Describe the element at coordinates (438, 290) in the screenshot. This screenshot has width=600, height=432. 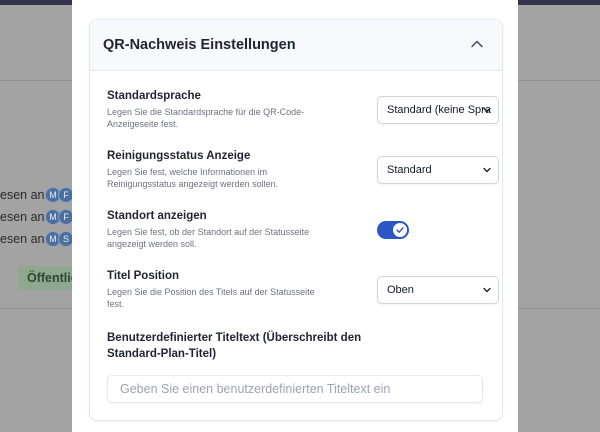
I see `title-position-select: Oben` at that location.